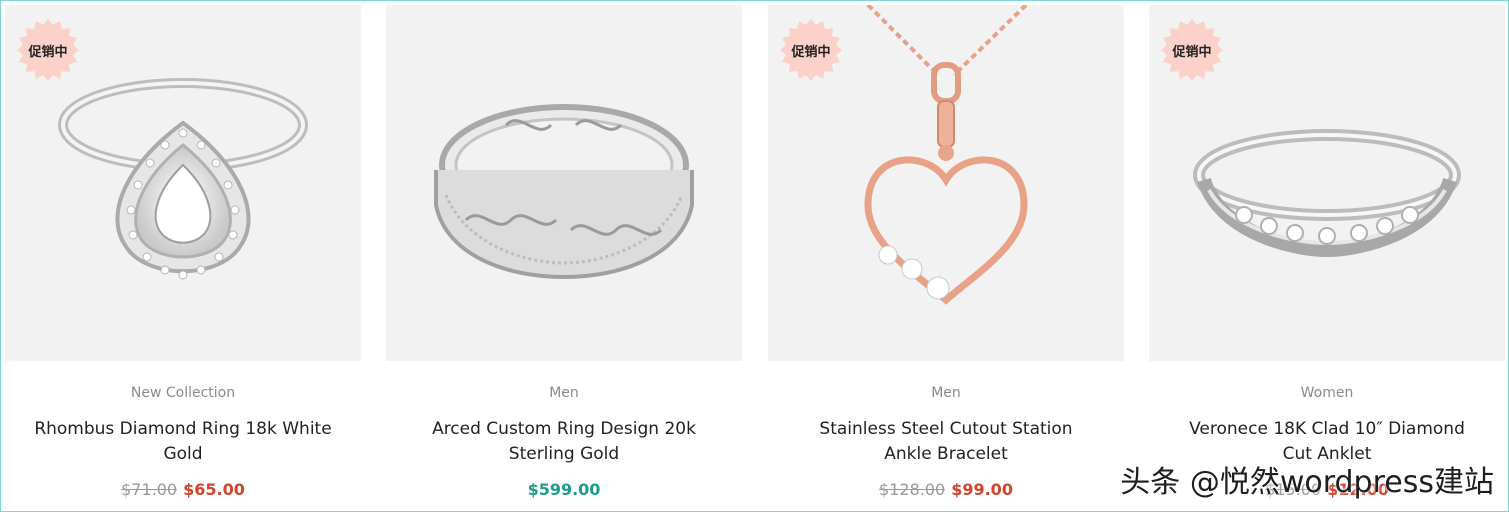 This screenshot has width=1509, height=512. Describe the element at coordinates (982, 489) in the screenshot. I see `sale-price: $99.00` at that location.